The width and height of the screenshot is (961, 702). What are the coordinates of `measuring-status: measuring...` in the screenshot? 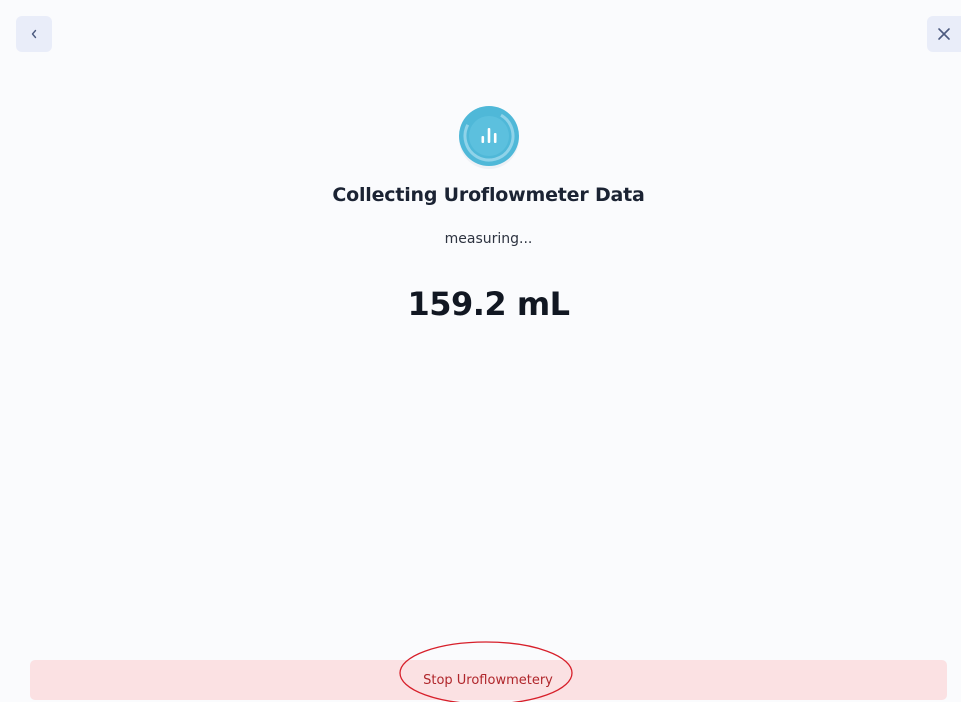 It's located at (488, 239).